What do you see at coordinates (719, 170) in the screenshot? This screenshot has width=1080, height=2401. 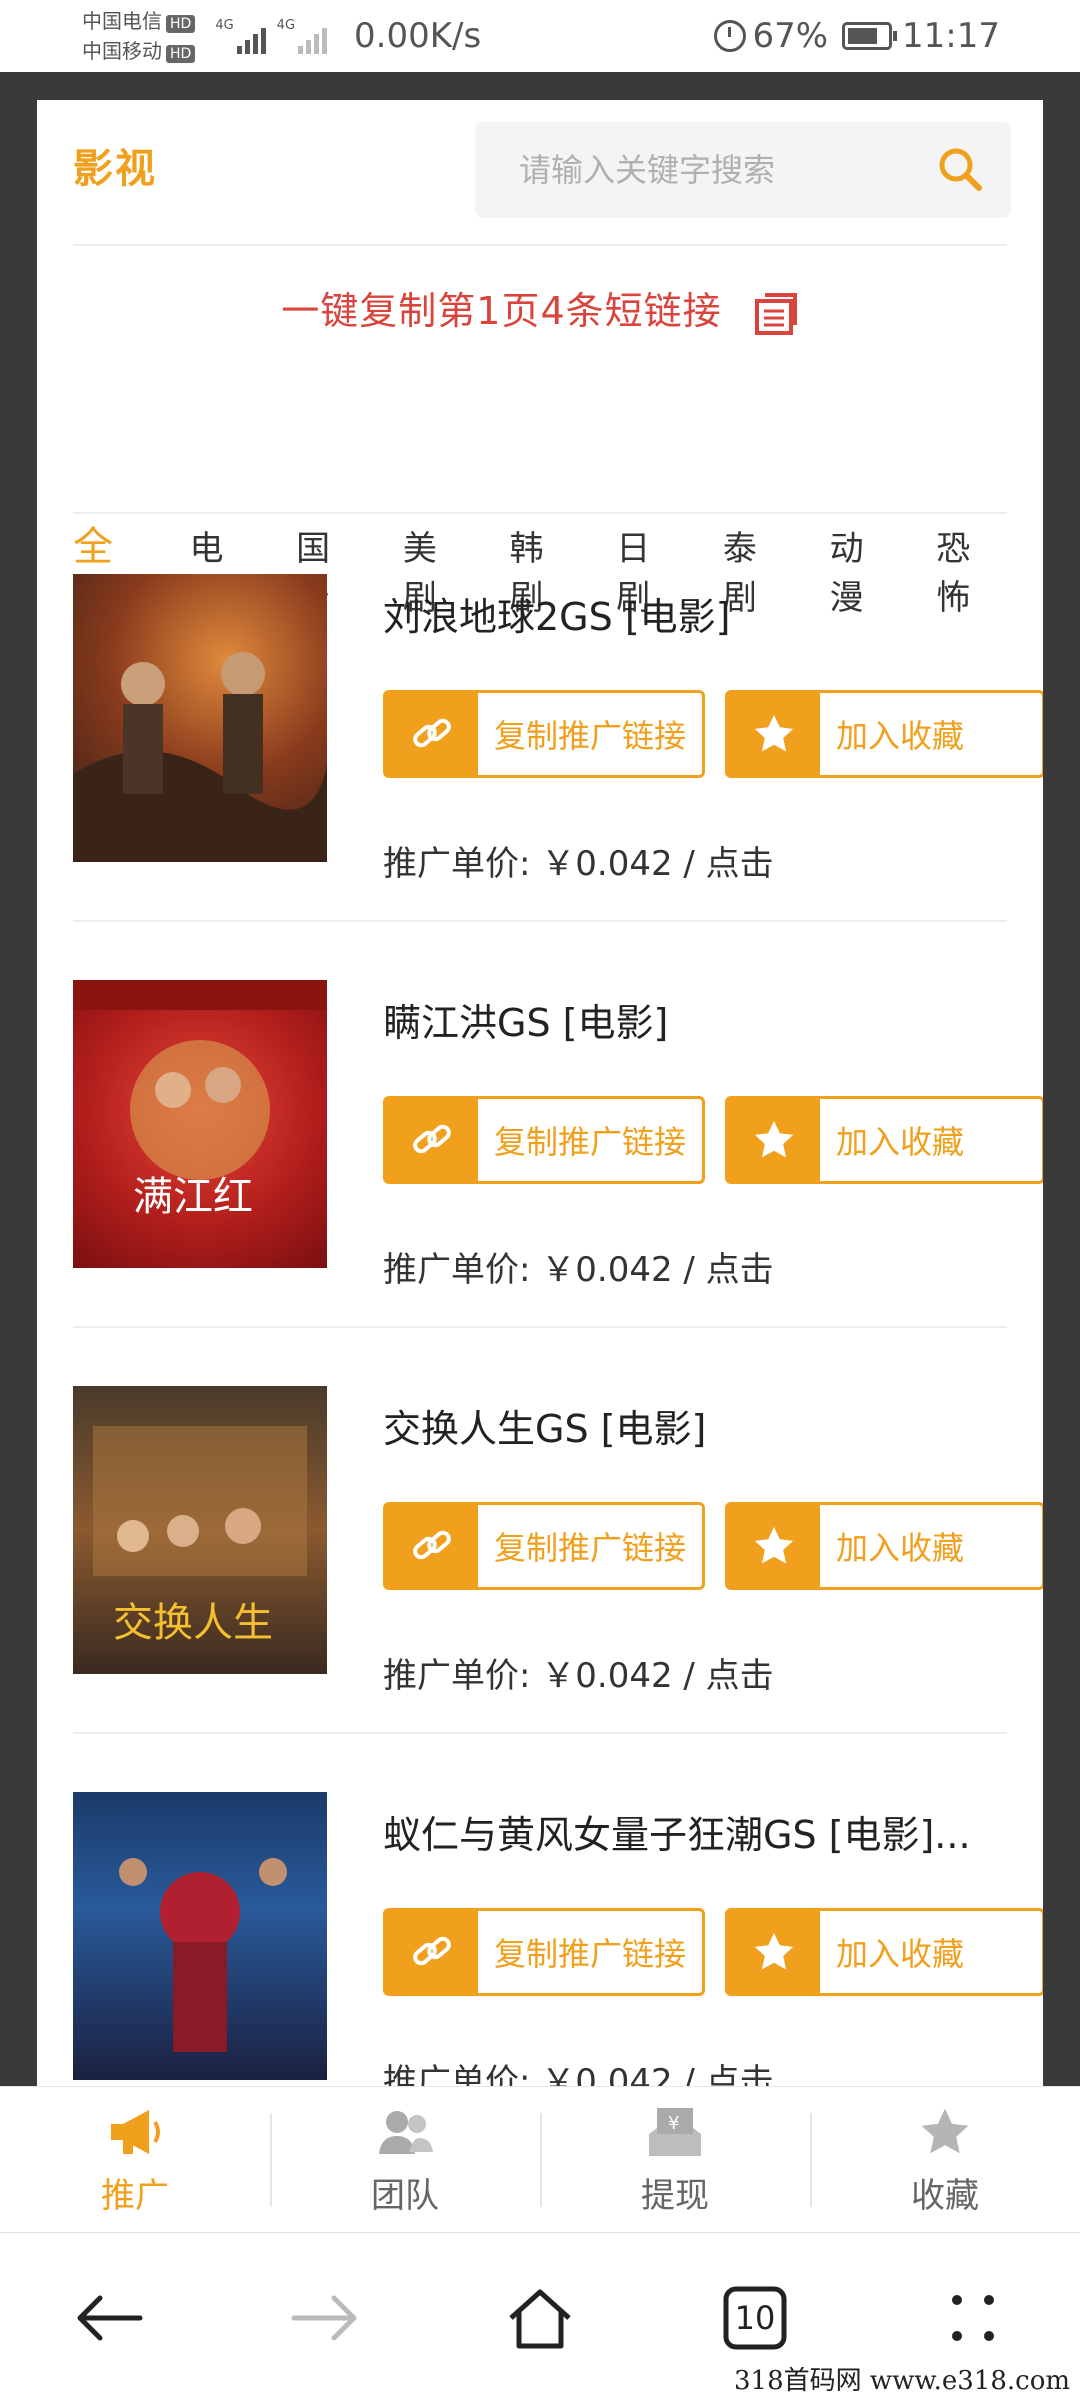 I see `search-input` at bounding box center [719, 170].